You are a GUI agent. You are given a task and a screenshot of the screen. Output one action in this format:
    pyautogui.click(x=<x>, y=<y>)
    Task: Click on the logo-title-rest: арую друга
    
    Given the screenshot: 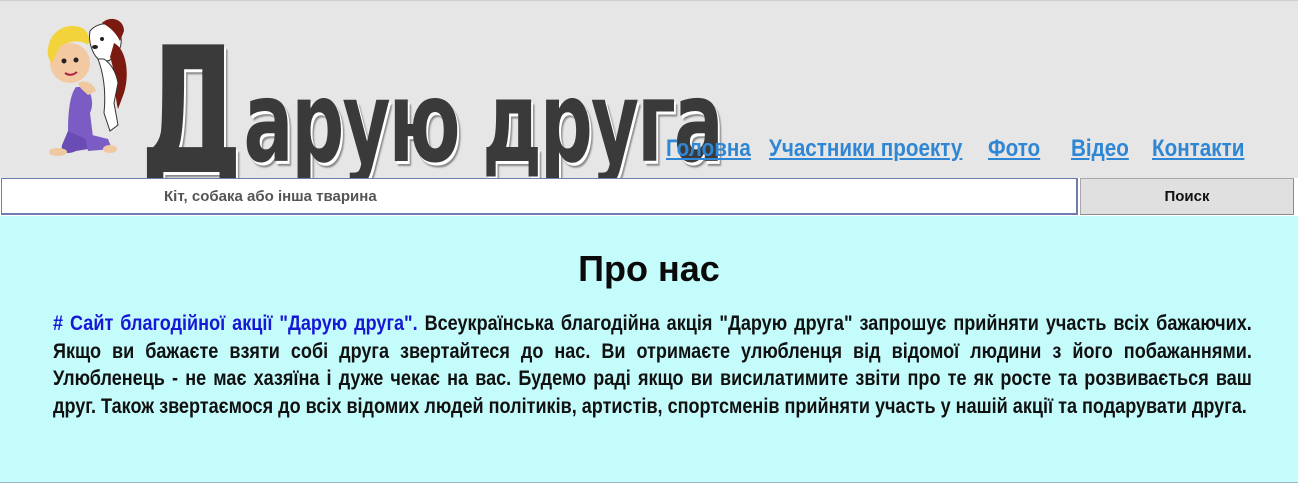 What is the action you would take?
    pyautogui.click(x=483, y=123)
    